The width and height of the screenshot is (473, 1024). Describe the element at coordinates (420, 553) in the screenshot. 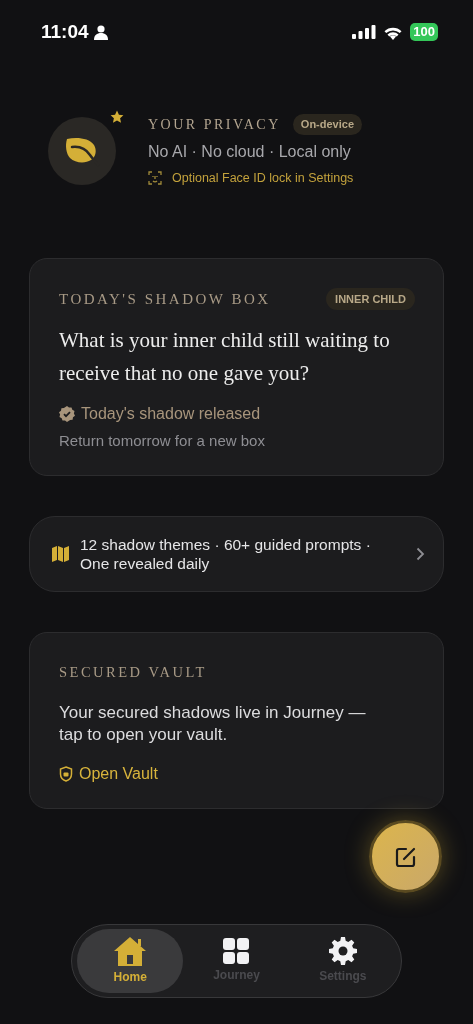

I see `chevron-right-icon` at that location.